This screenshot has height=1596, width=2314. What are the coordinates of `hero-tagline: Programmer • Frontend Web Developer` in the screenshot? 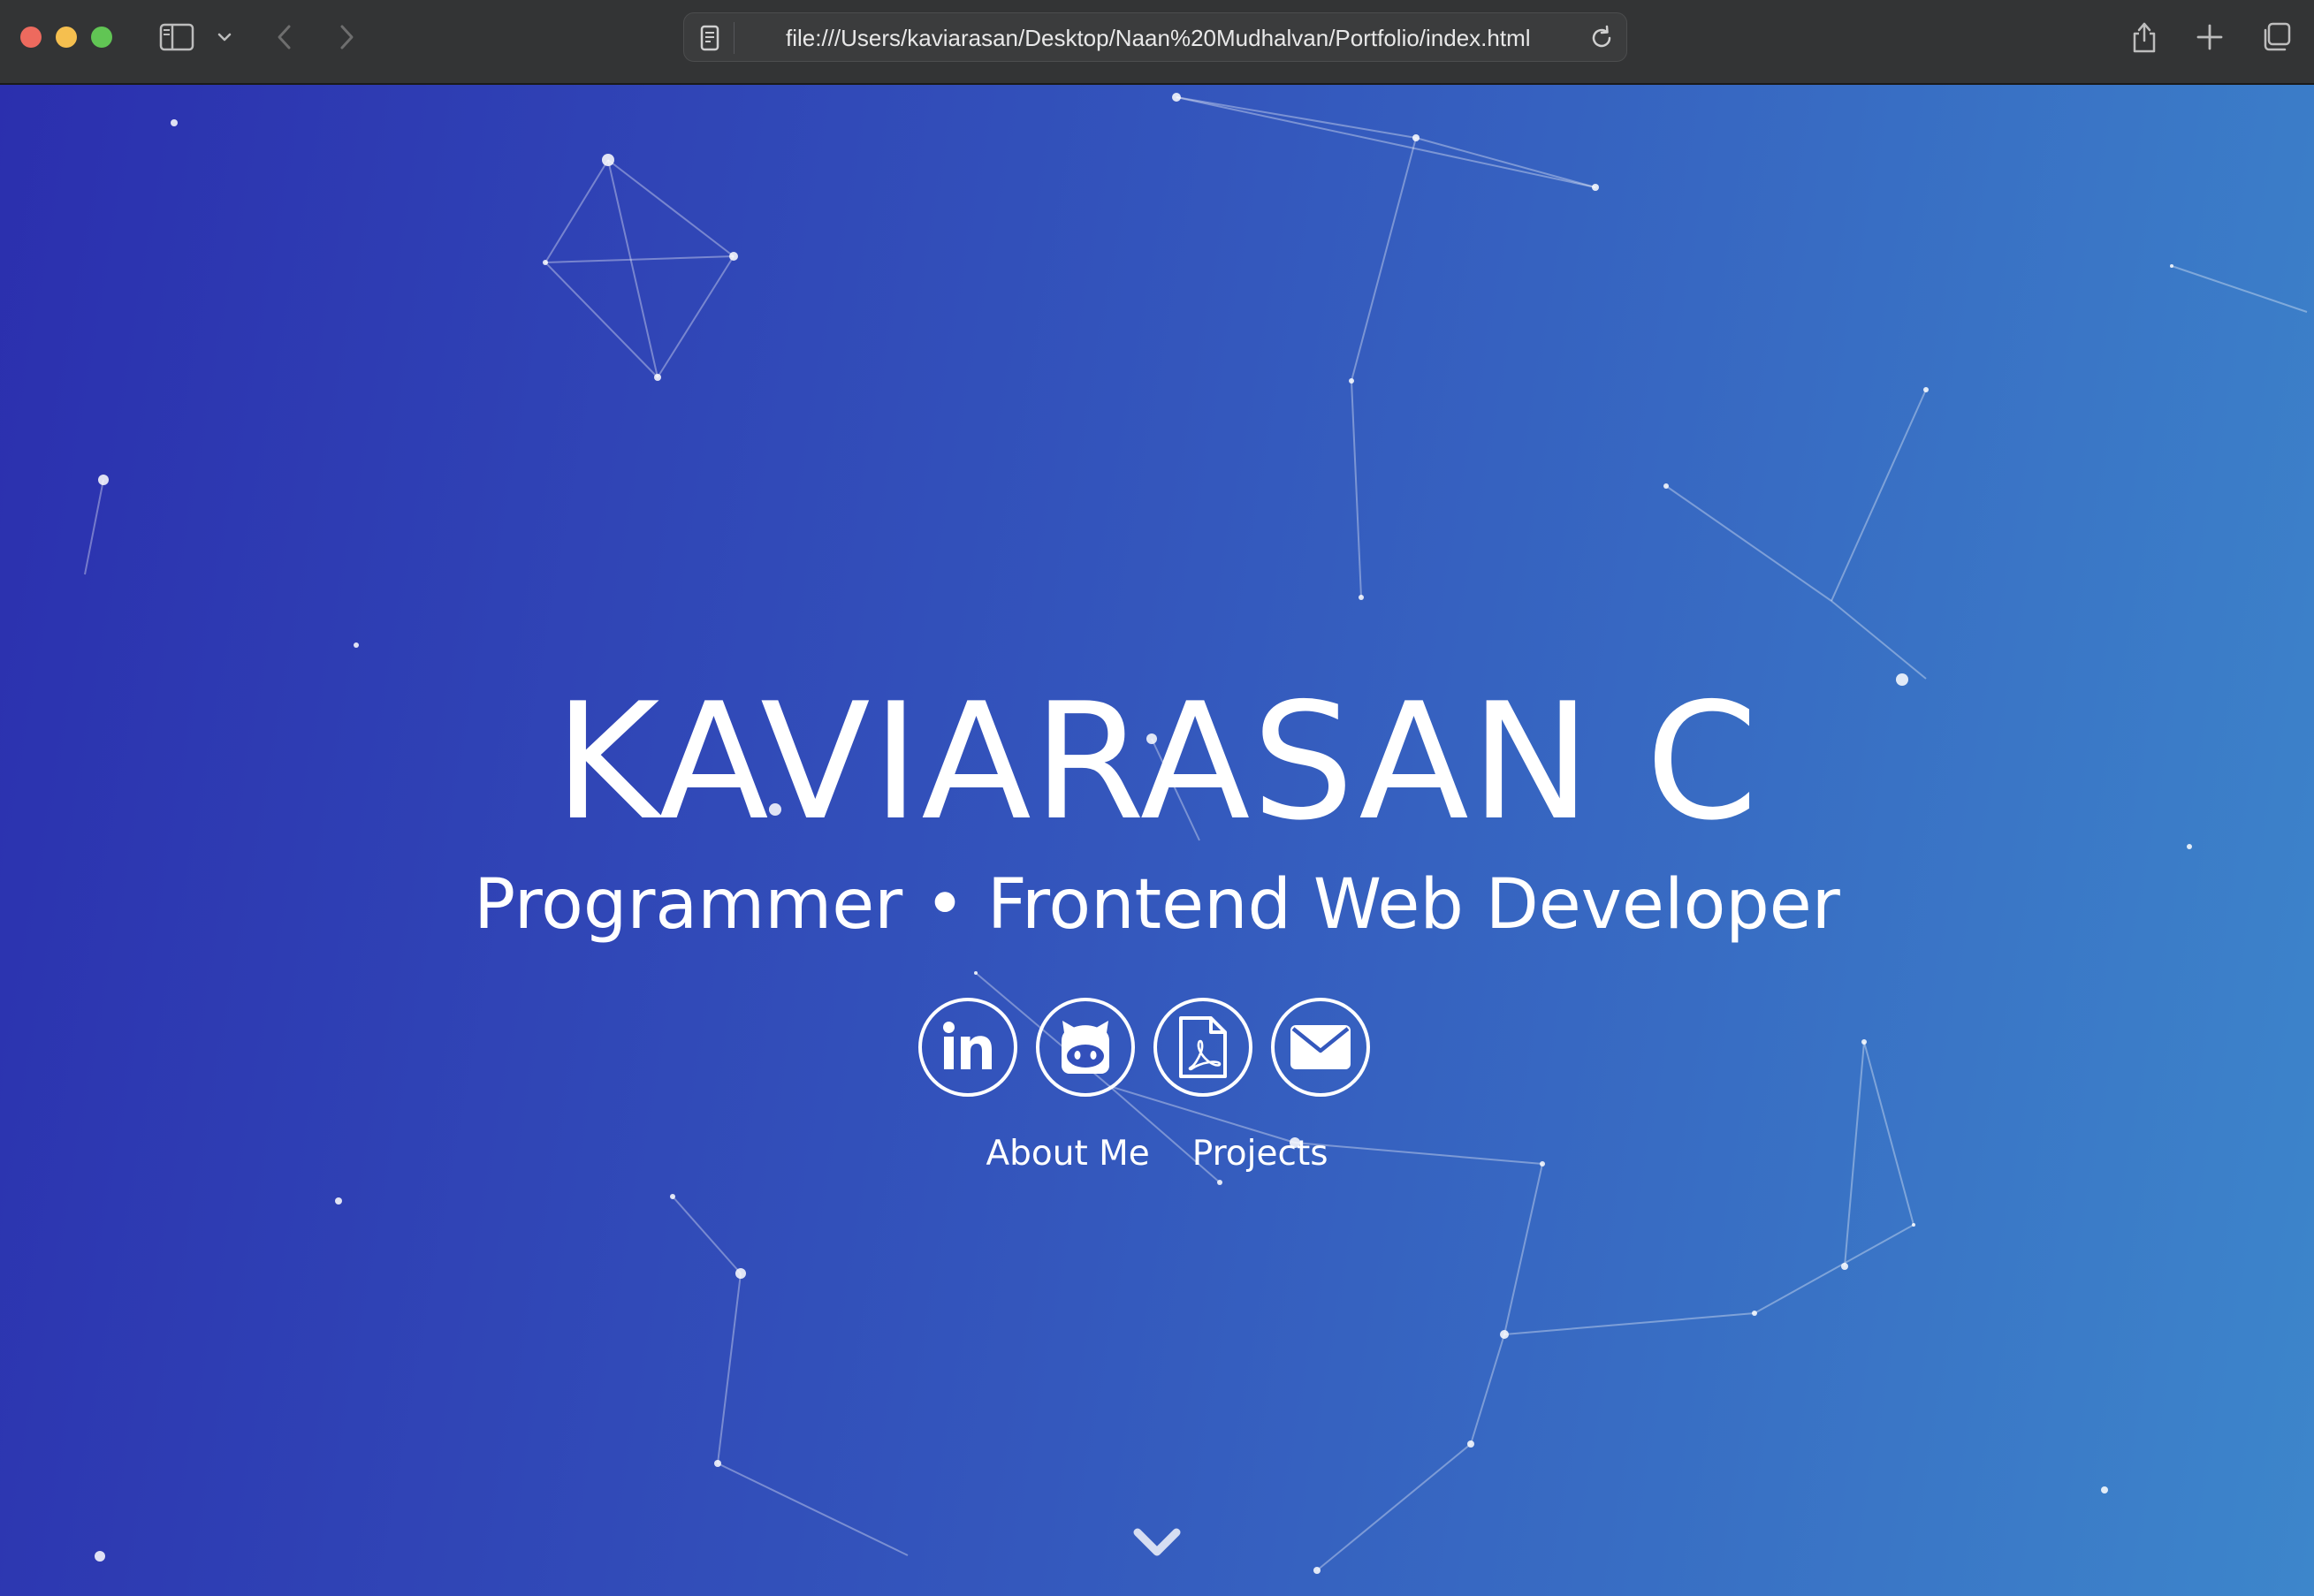 It's located at (1157, 905).